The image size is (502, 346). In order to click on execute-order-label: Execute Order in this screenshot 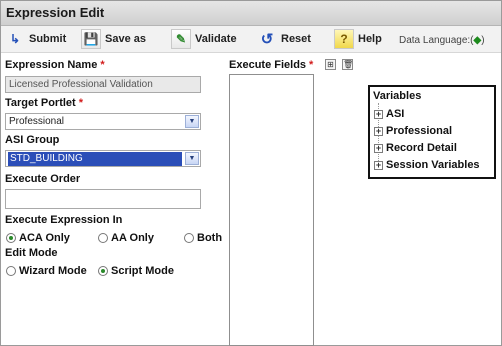, I will do `click(43, 179)`.